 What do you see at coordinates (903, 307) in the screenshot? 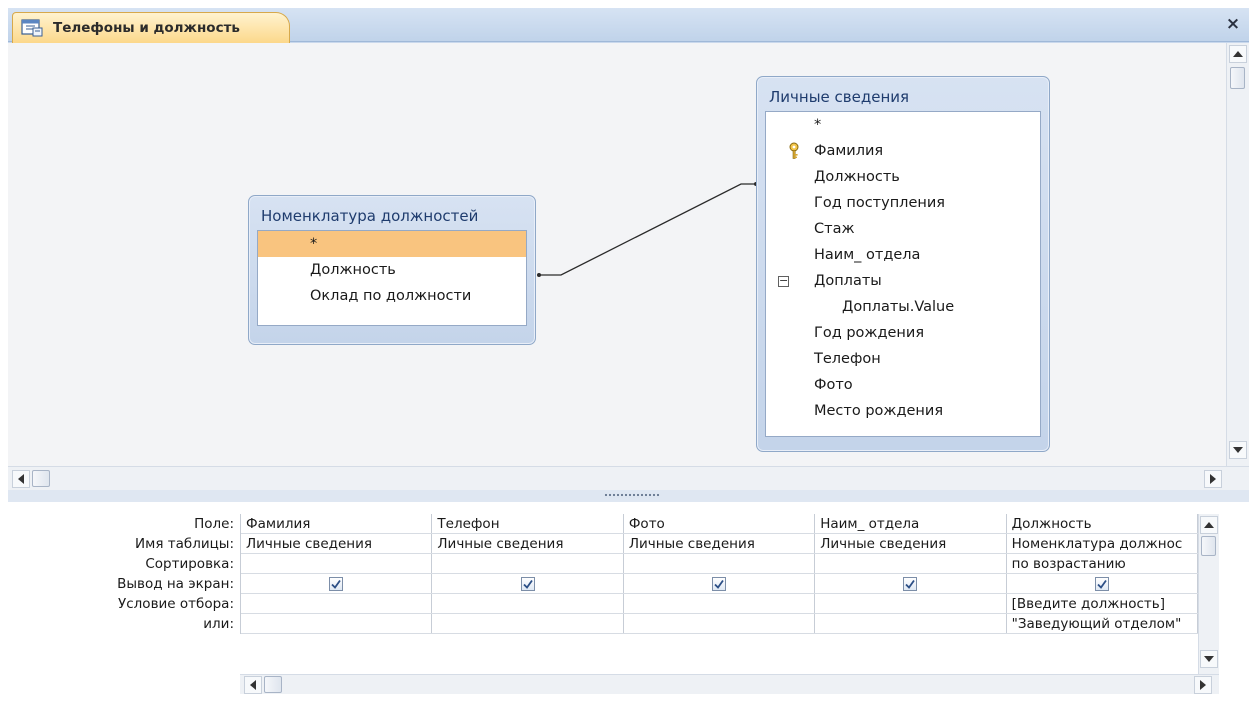
I see `field-item-bonuses-value: Доплаты.Value` at bounding box center [903, 307].